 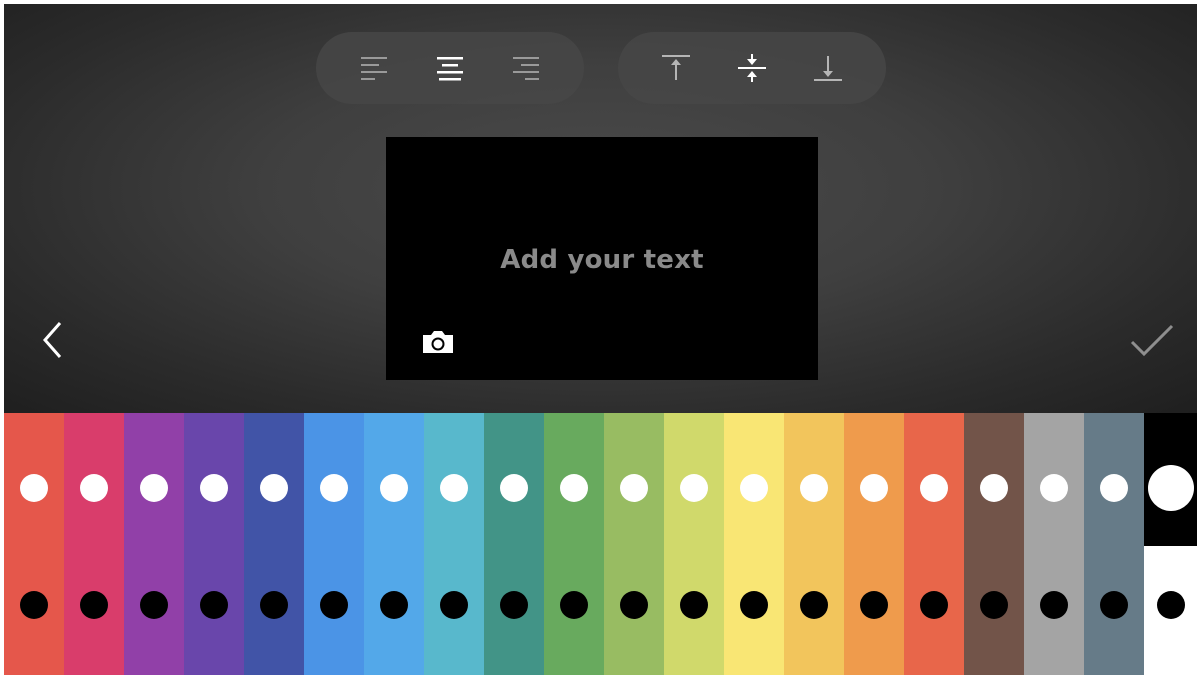 I want to click on align-middle-button, so click(x=752, y=68).